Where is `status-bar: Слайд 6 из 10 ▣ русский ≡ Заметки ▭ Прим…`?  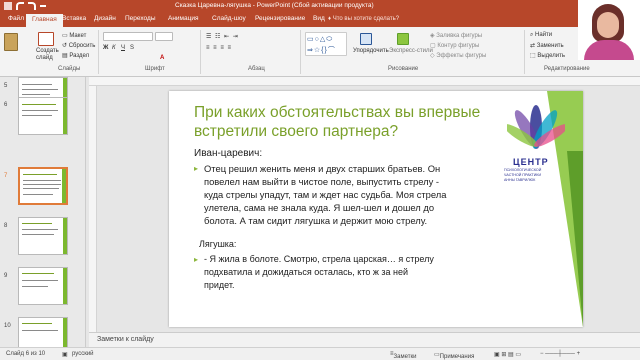 status-bar: Слайд 6 из 10 ▣ русский ≡ Заметки ▭ Прим… is located at coordinates (320, 353).